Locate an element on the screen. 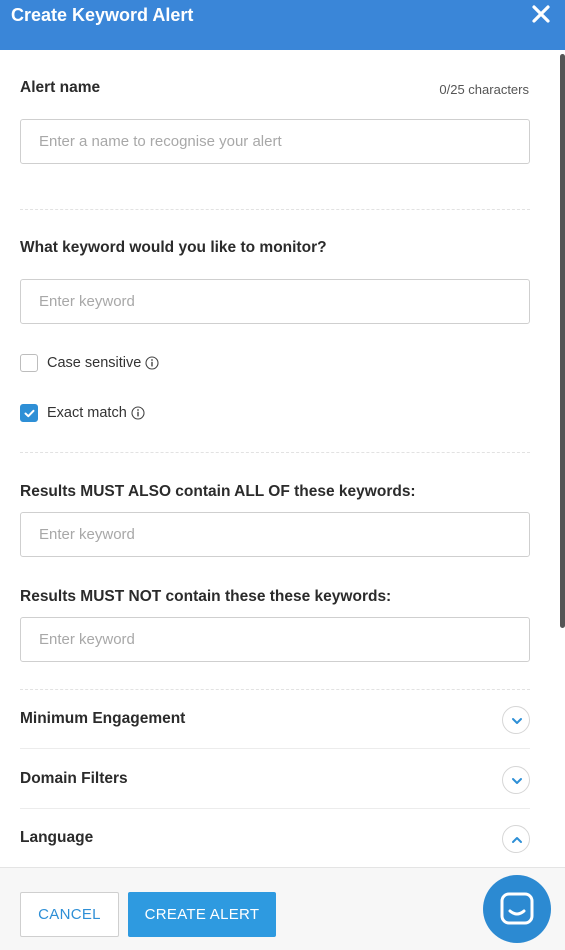  chevron-up-icon is located at coordinates (516, 839).